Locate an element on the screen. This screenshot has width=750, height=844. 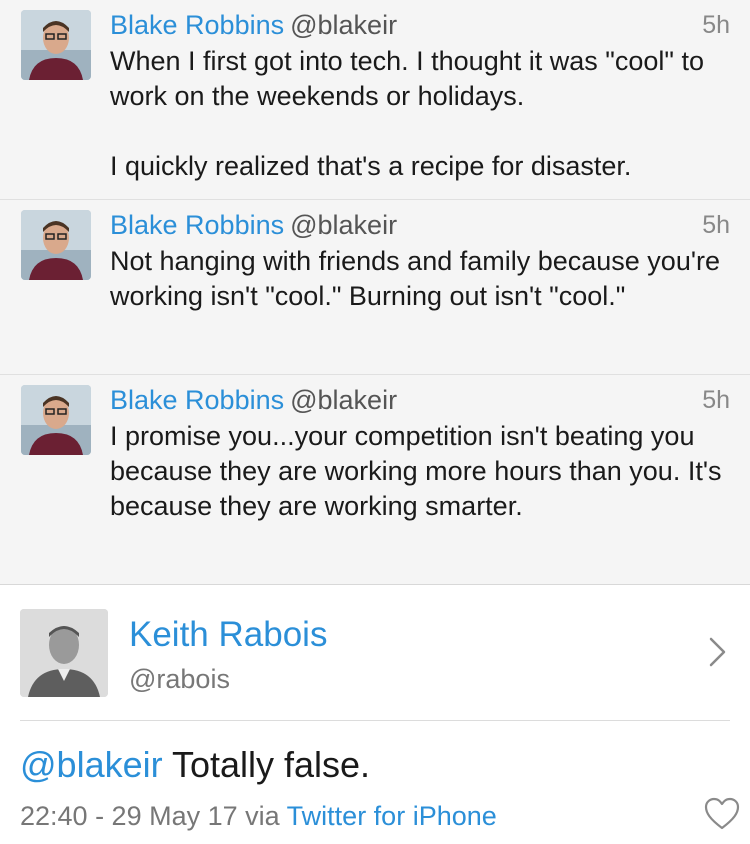
author-handle: @rabois is located at coordinates (179, 679).